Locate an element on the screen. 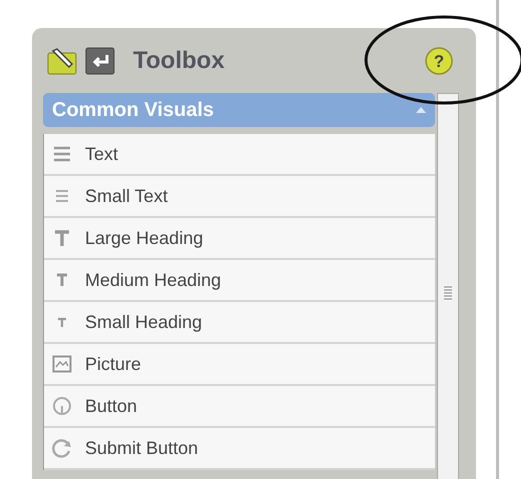 This screenshot has height=479, width=521. lines-icon is located at coordinates (62, 154).